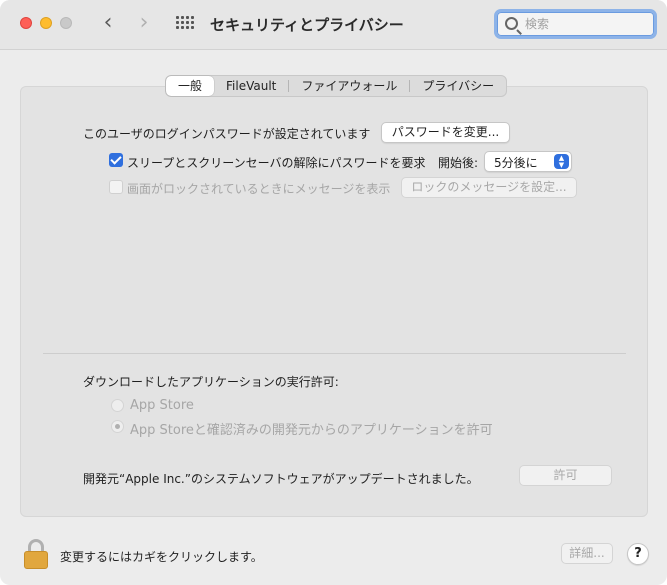 This screenshot has height=585, width=667. What do you see at coordinates (259, 189) in the screenshot?
I see `lock-message-label: 画面がロックされているときにメッセージを表示` at bounding box center [259, 189].